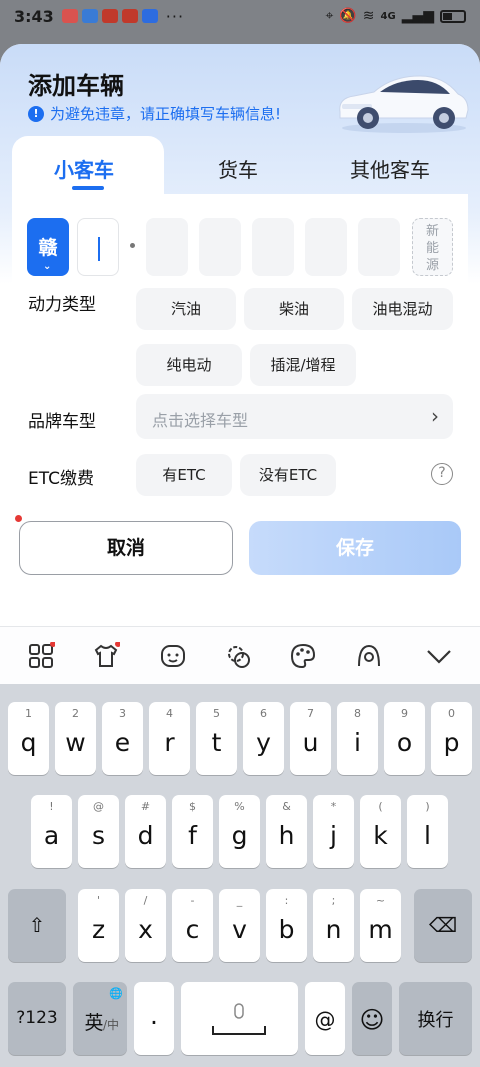 This screenshot has width=480, height=1067. Describe the element at coordinates (184, 475) in the screenshot. I see `etc-option-yes: 有ETC` at that location.